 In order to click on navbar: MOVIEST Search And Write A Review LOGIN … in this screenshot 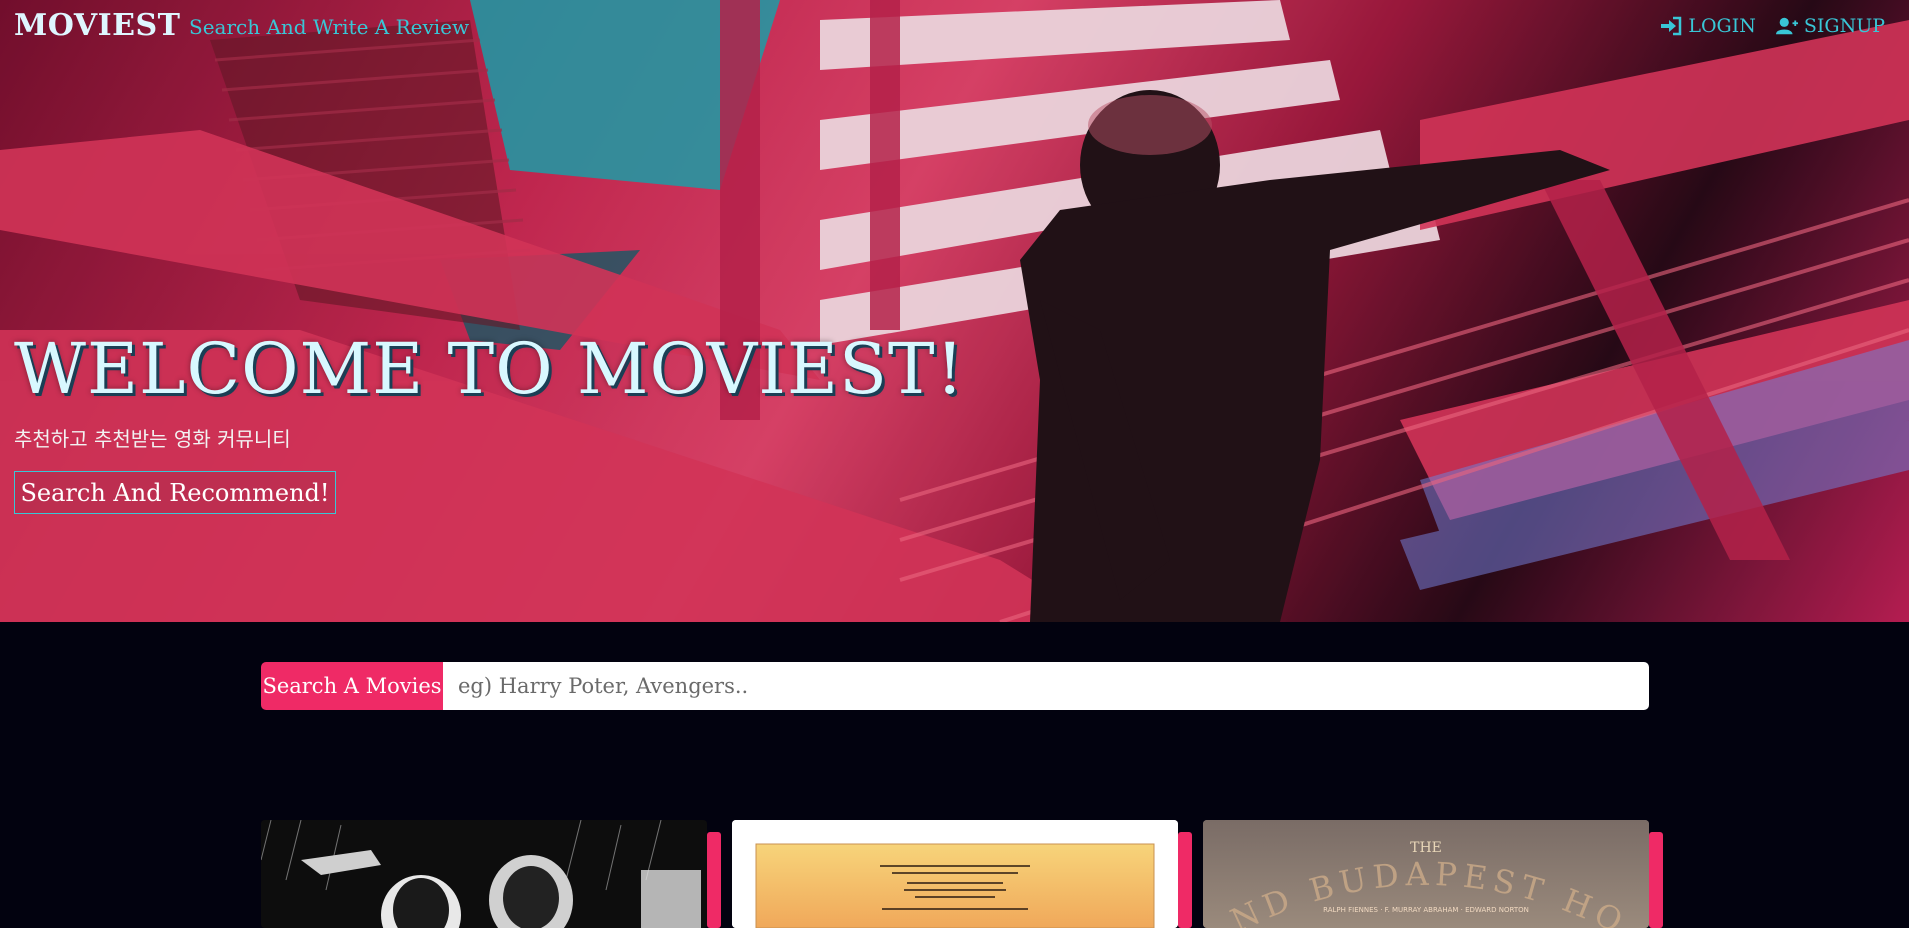, I will do `click(954, 27)`.